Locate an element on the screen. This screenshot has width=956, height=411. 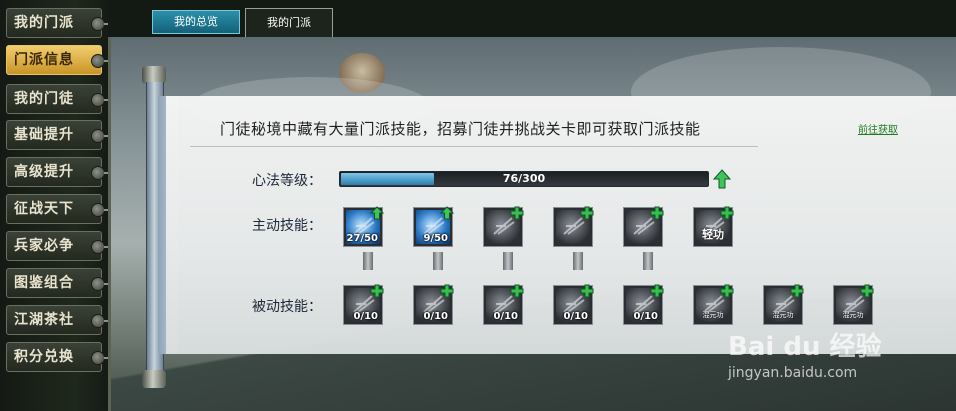
sidebar-item-my-disciples: 我的门徒 is located at coordinates (58, 99).